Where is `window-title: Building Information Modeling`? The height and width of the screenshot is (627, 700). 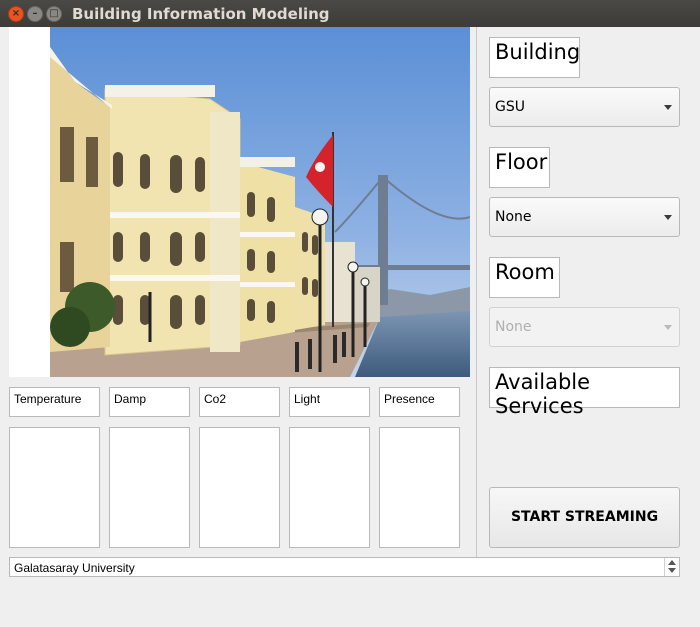 window-title: Building Information Modeling is located at coordinates (201, 14).